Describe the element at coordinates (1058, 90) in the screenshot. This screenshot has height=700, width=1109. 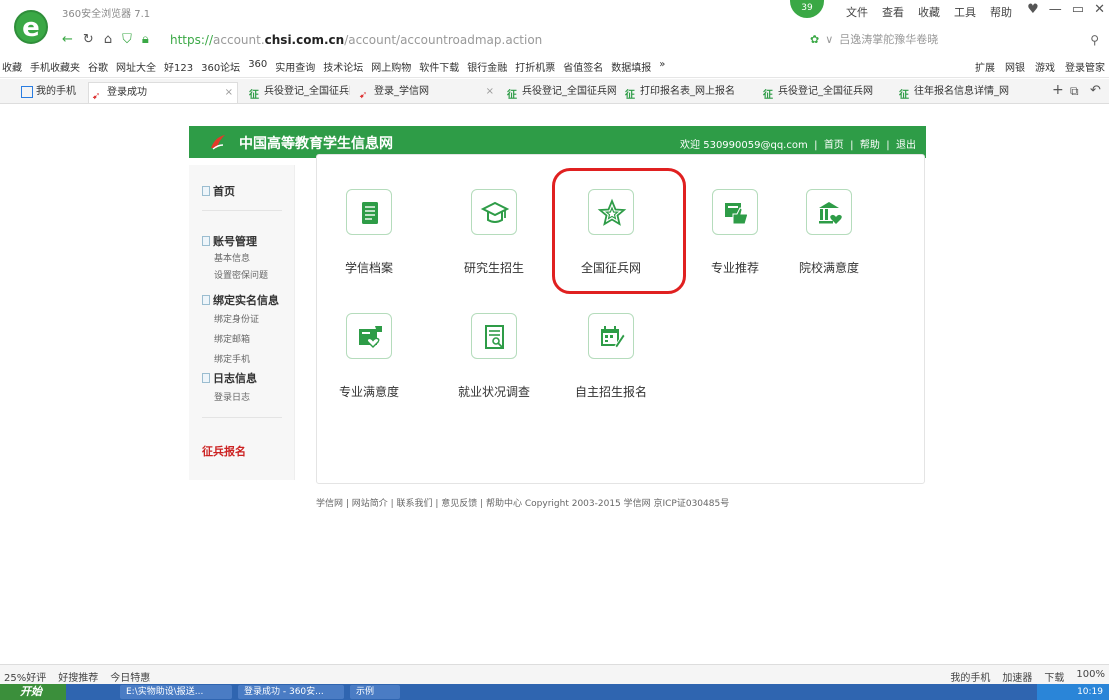
I see `new-tab-icon: +` at that location.